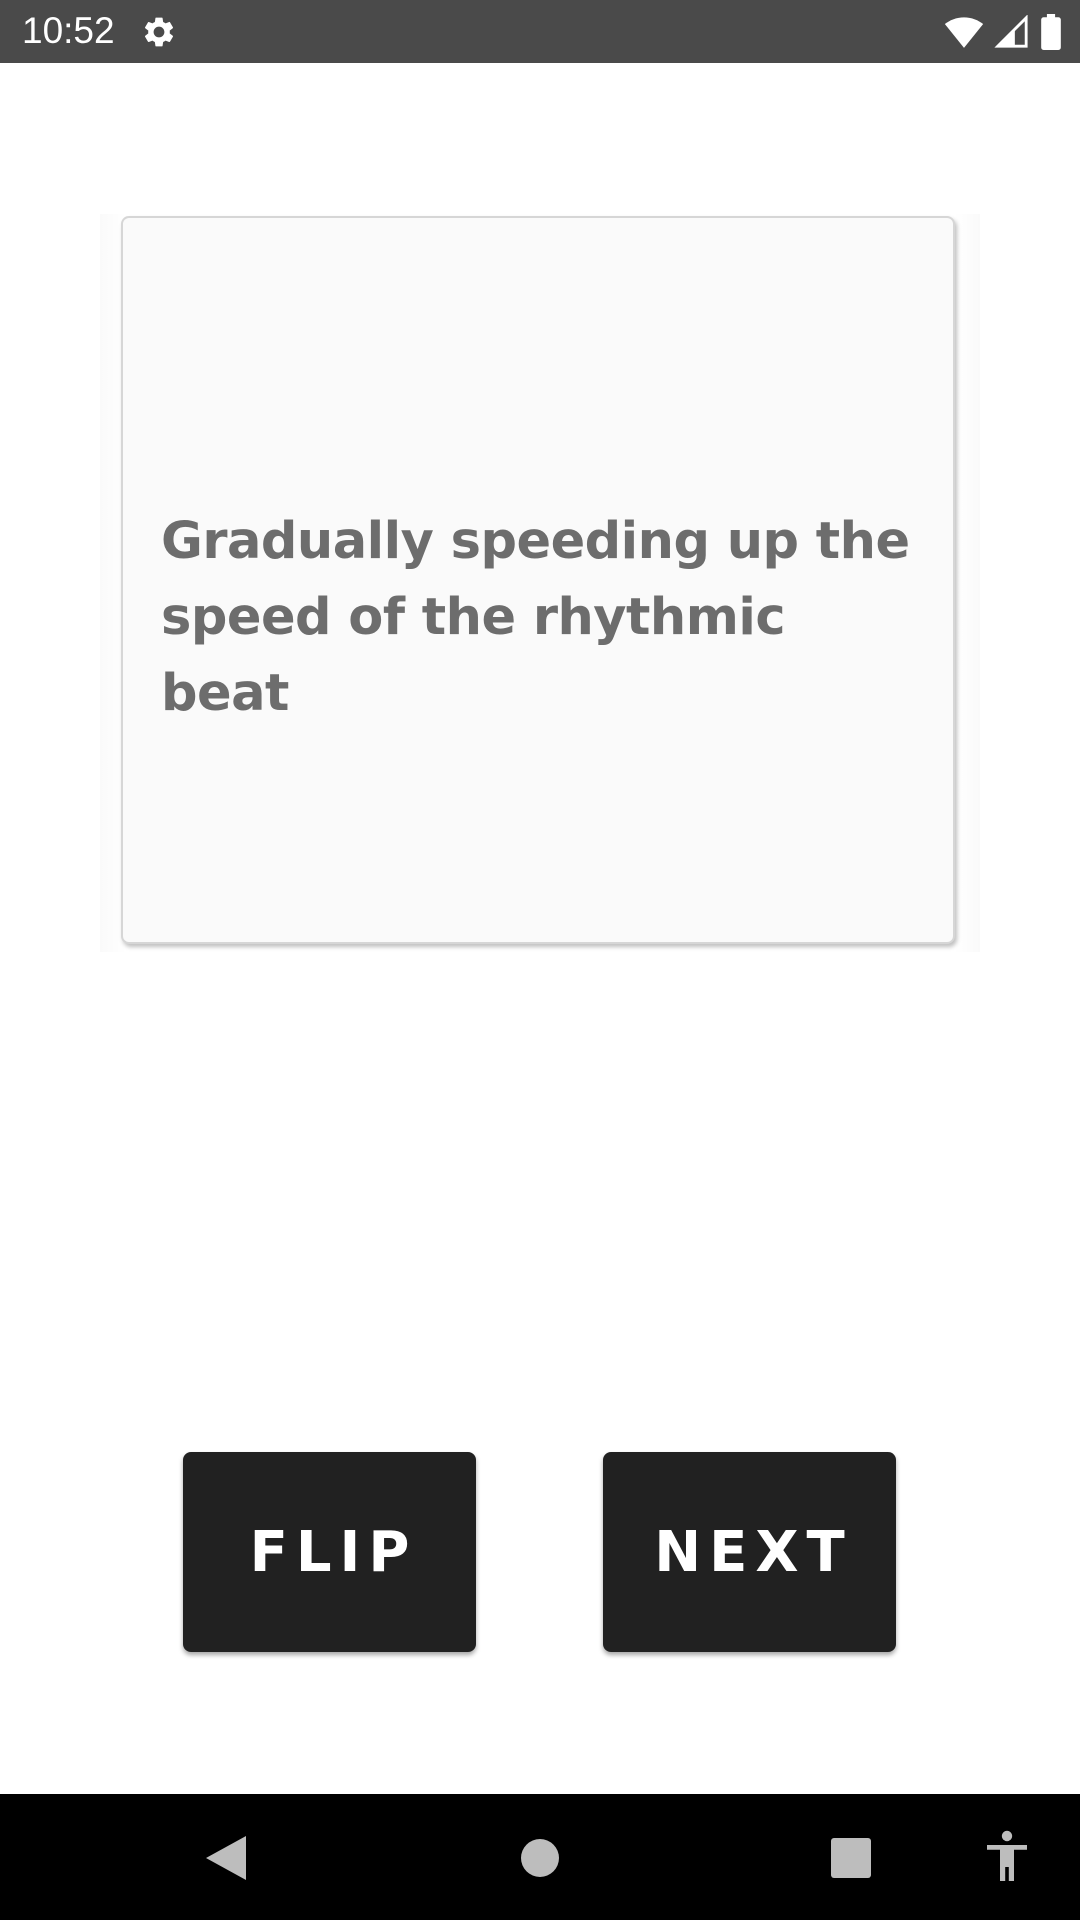 Image resolution: width=1080 pixels, height=1920 pixels. Describe the element at coordinates (540, 1858) in the screenshot. I see `home-icon` at that location.